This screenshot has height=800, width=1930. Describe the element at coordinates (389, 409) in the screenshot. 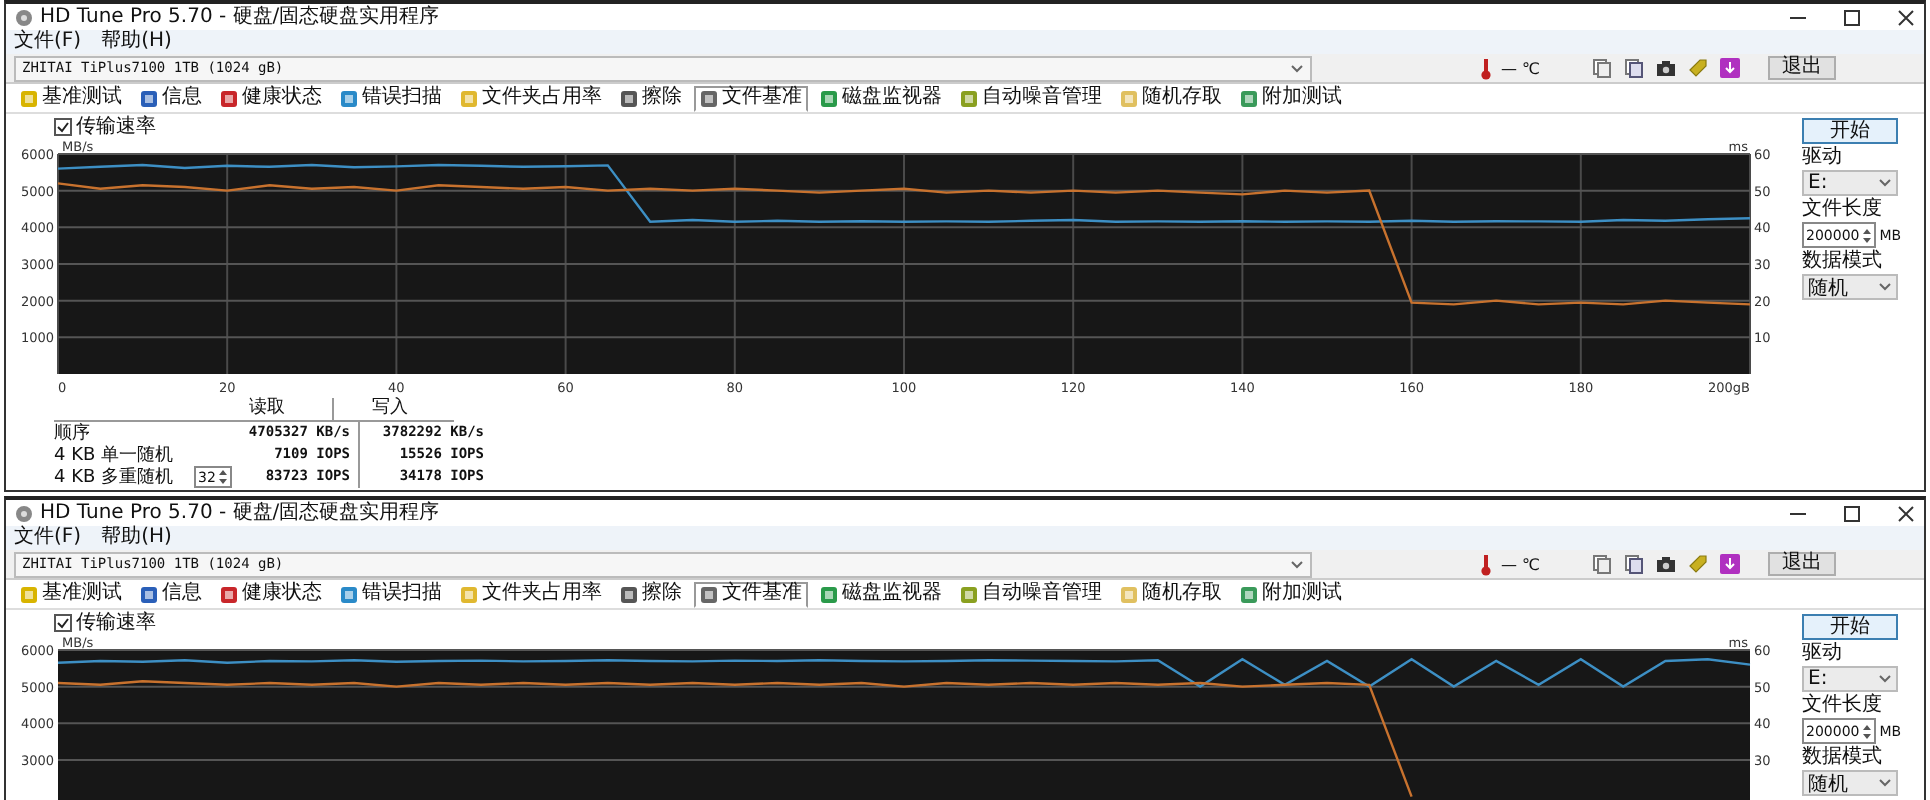

I see `column-header: 写入` at that location.